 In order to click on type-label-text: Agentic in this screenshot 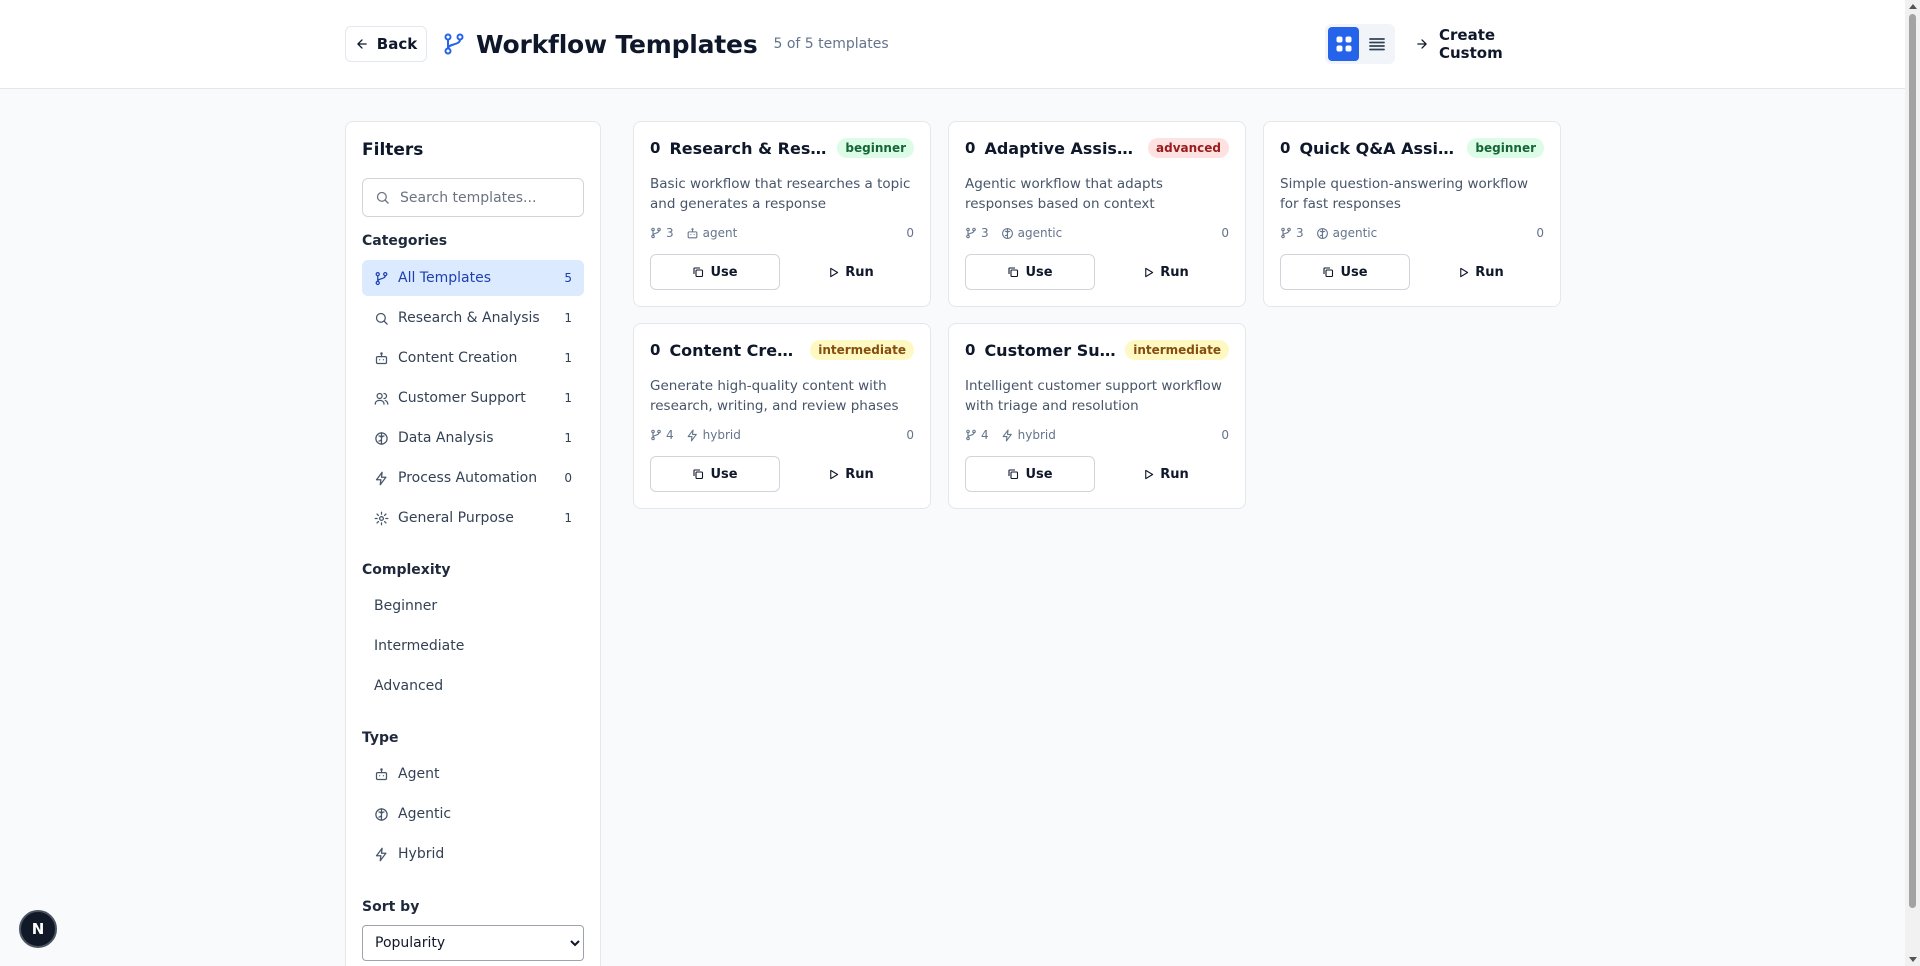, I will do `click(425, 814)`.